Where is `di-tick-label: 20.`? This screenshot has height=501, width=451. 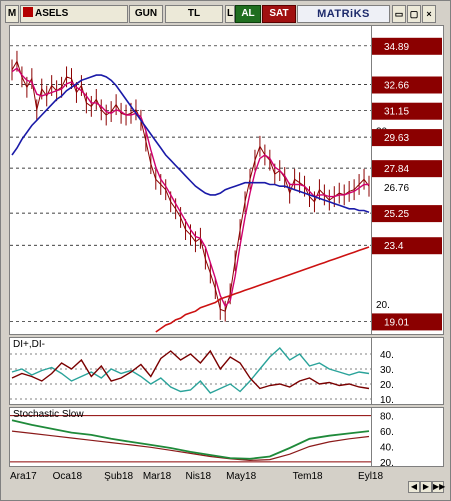
di-tick-label: 20. is located at coordinates (387, 385).